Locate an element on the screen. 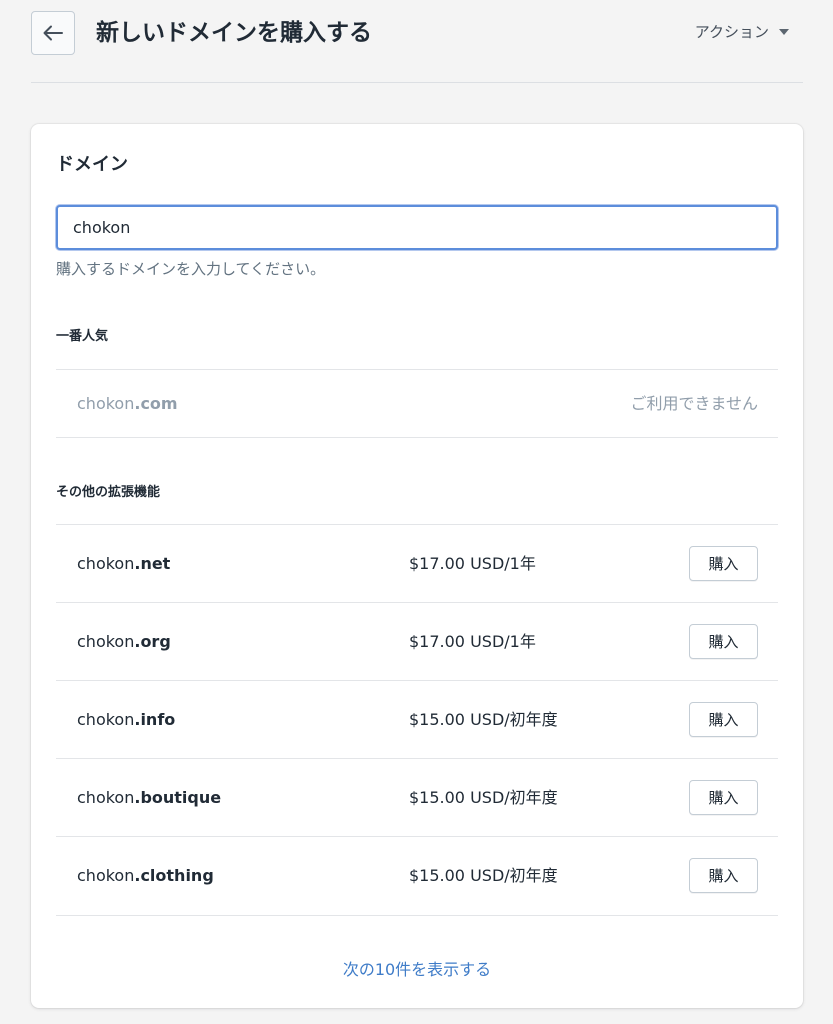 The image size is (833, 1024). domain-row: chokon.clothing $15.00 USD/初年度 購入 is located at coordinates (417, 876).